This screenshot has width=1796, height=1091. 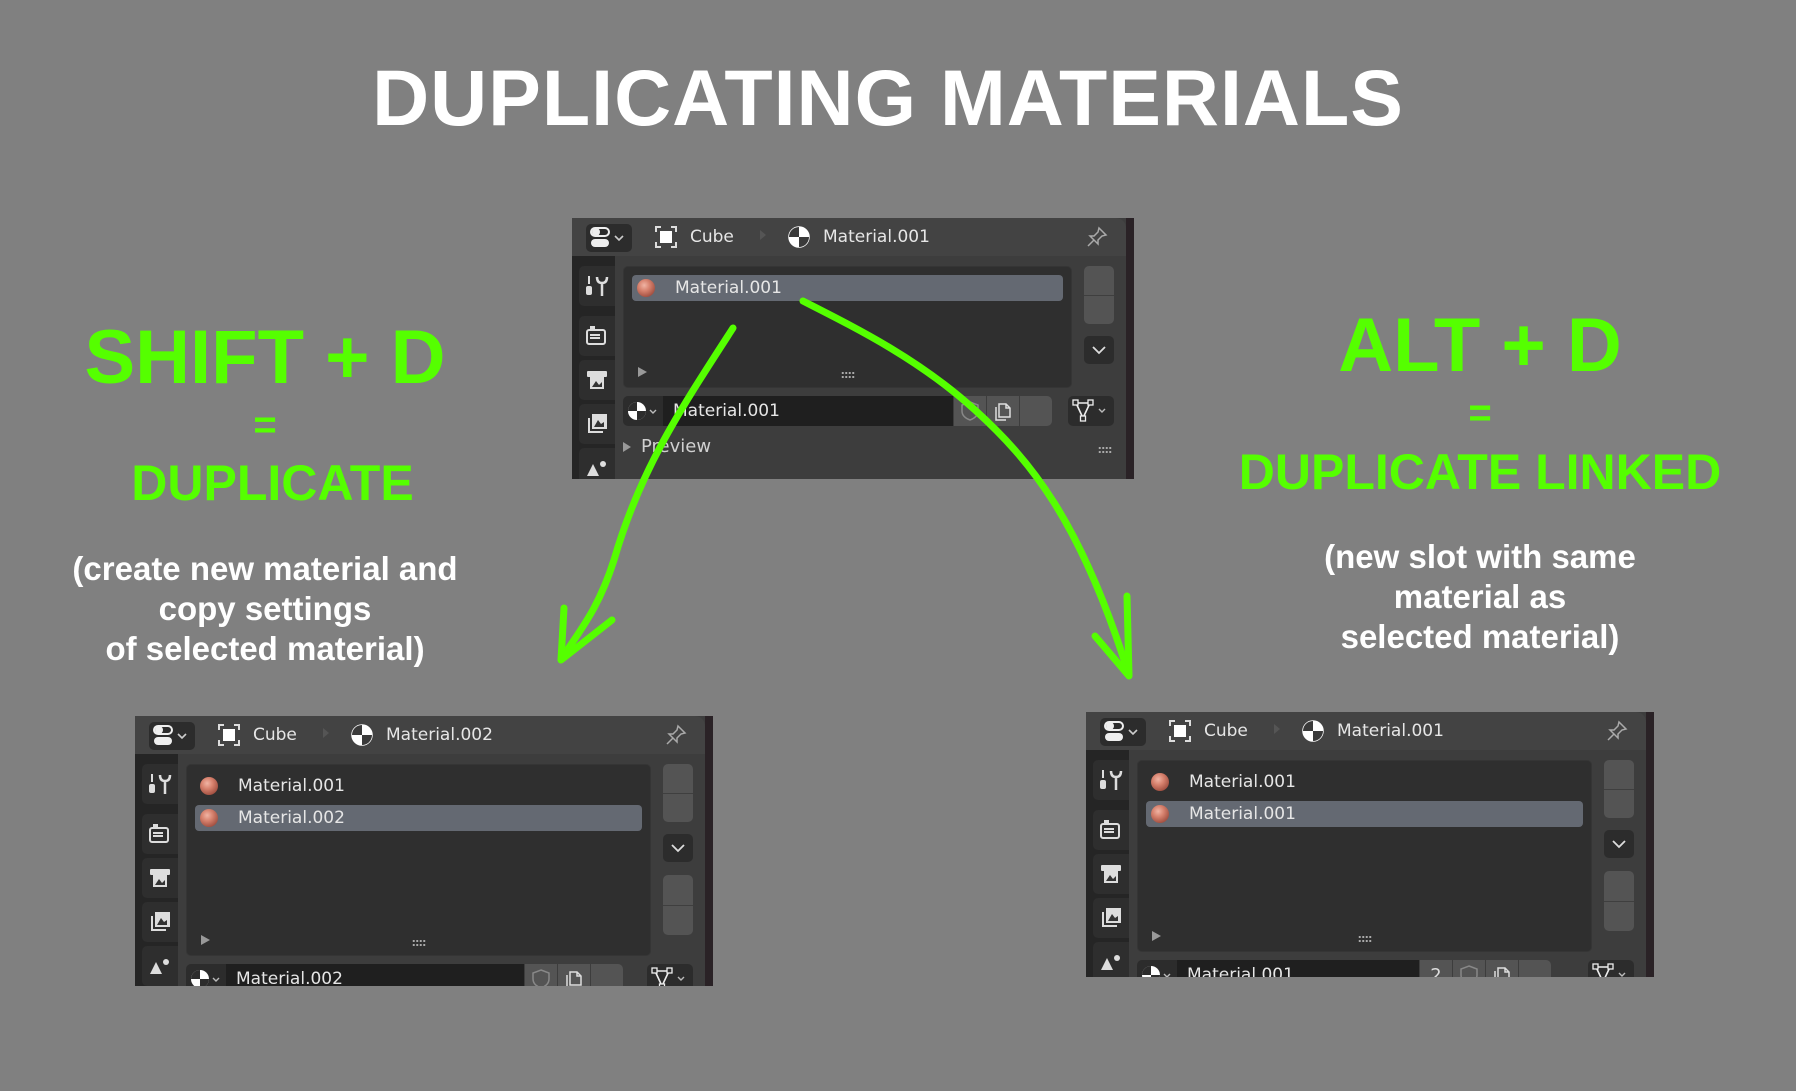 I want to click on chevron-down-icon, so click(x=1099, y=350).